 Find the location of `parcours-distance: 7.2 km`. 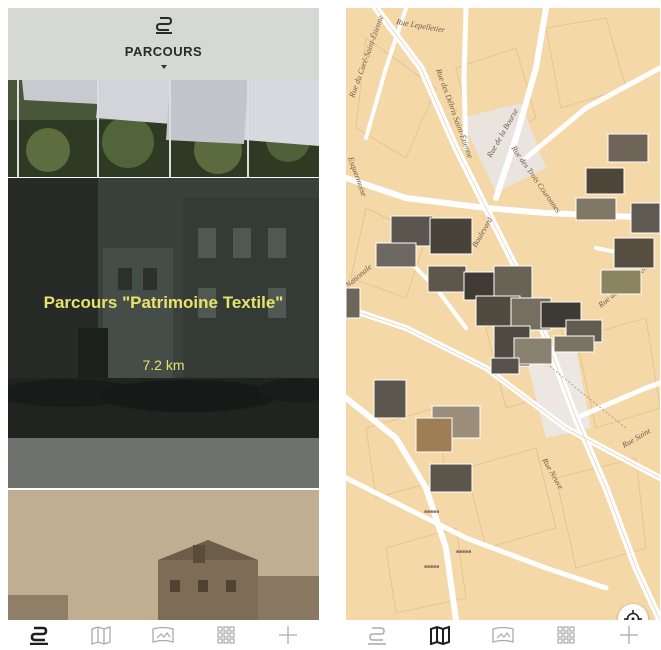

parcours-distance: 7.2 km is located at coordinates (163, 365).